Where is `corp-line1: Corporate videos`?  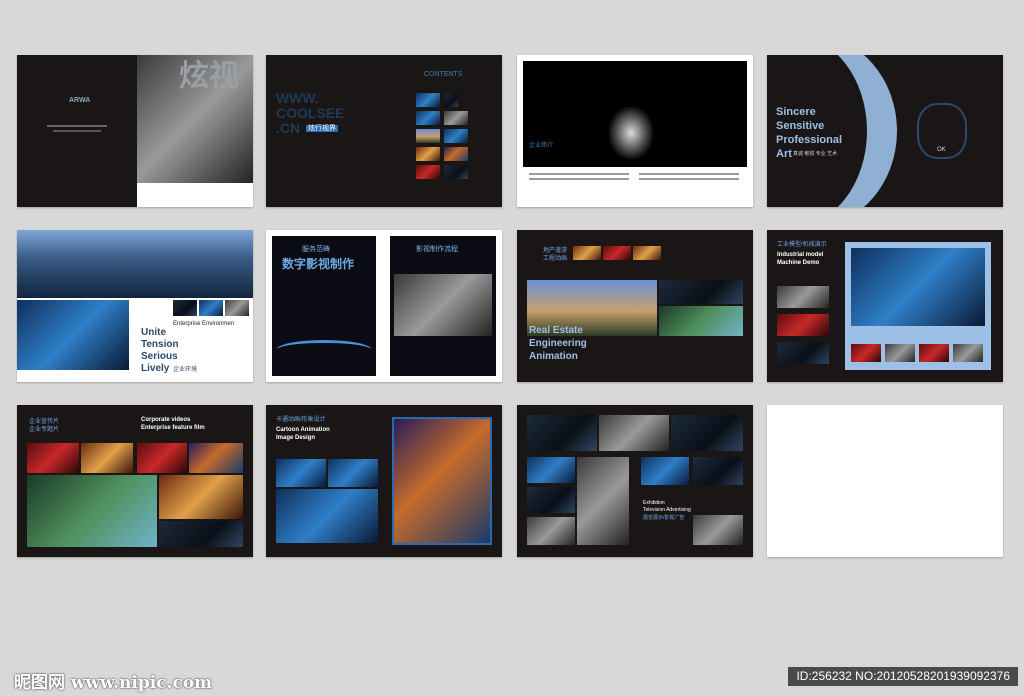
corp-line1: Corporate videos is located at coordinates (166, 420).